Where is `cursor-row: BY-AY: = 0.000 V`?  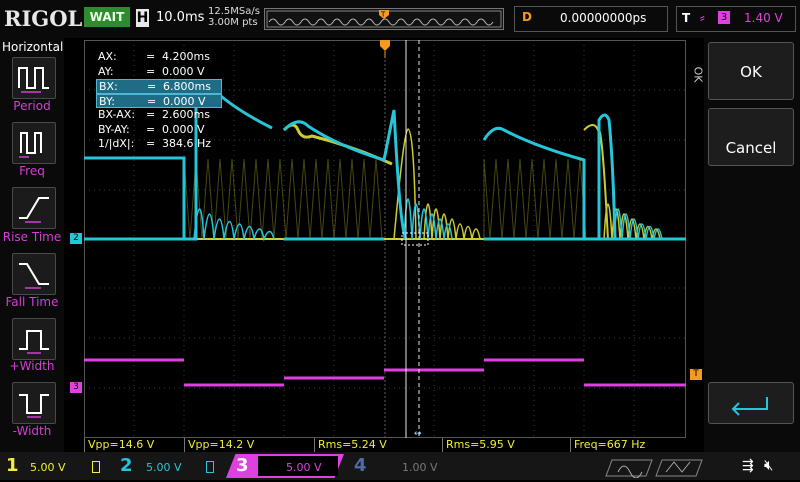 cursor-row: BY-AY: = 0.000 V is located at coordinates (159, 130).